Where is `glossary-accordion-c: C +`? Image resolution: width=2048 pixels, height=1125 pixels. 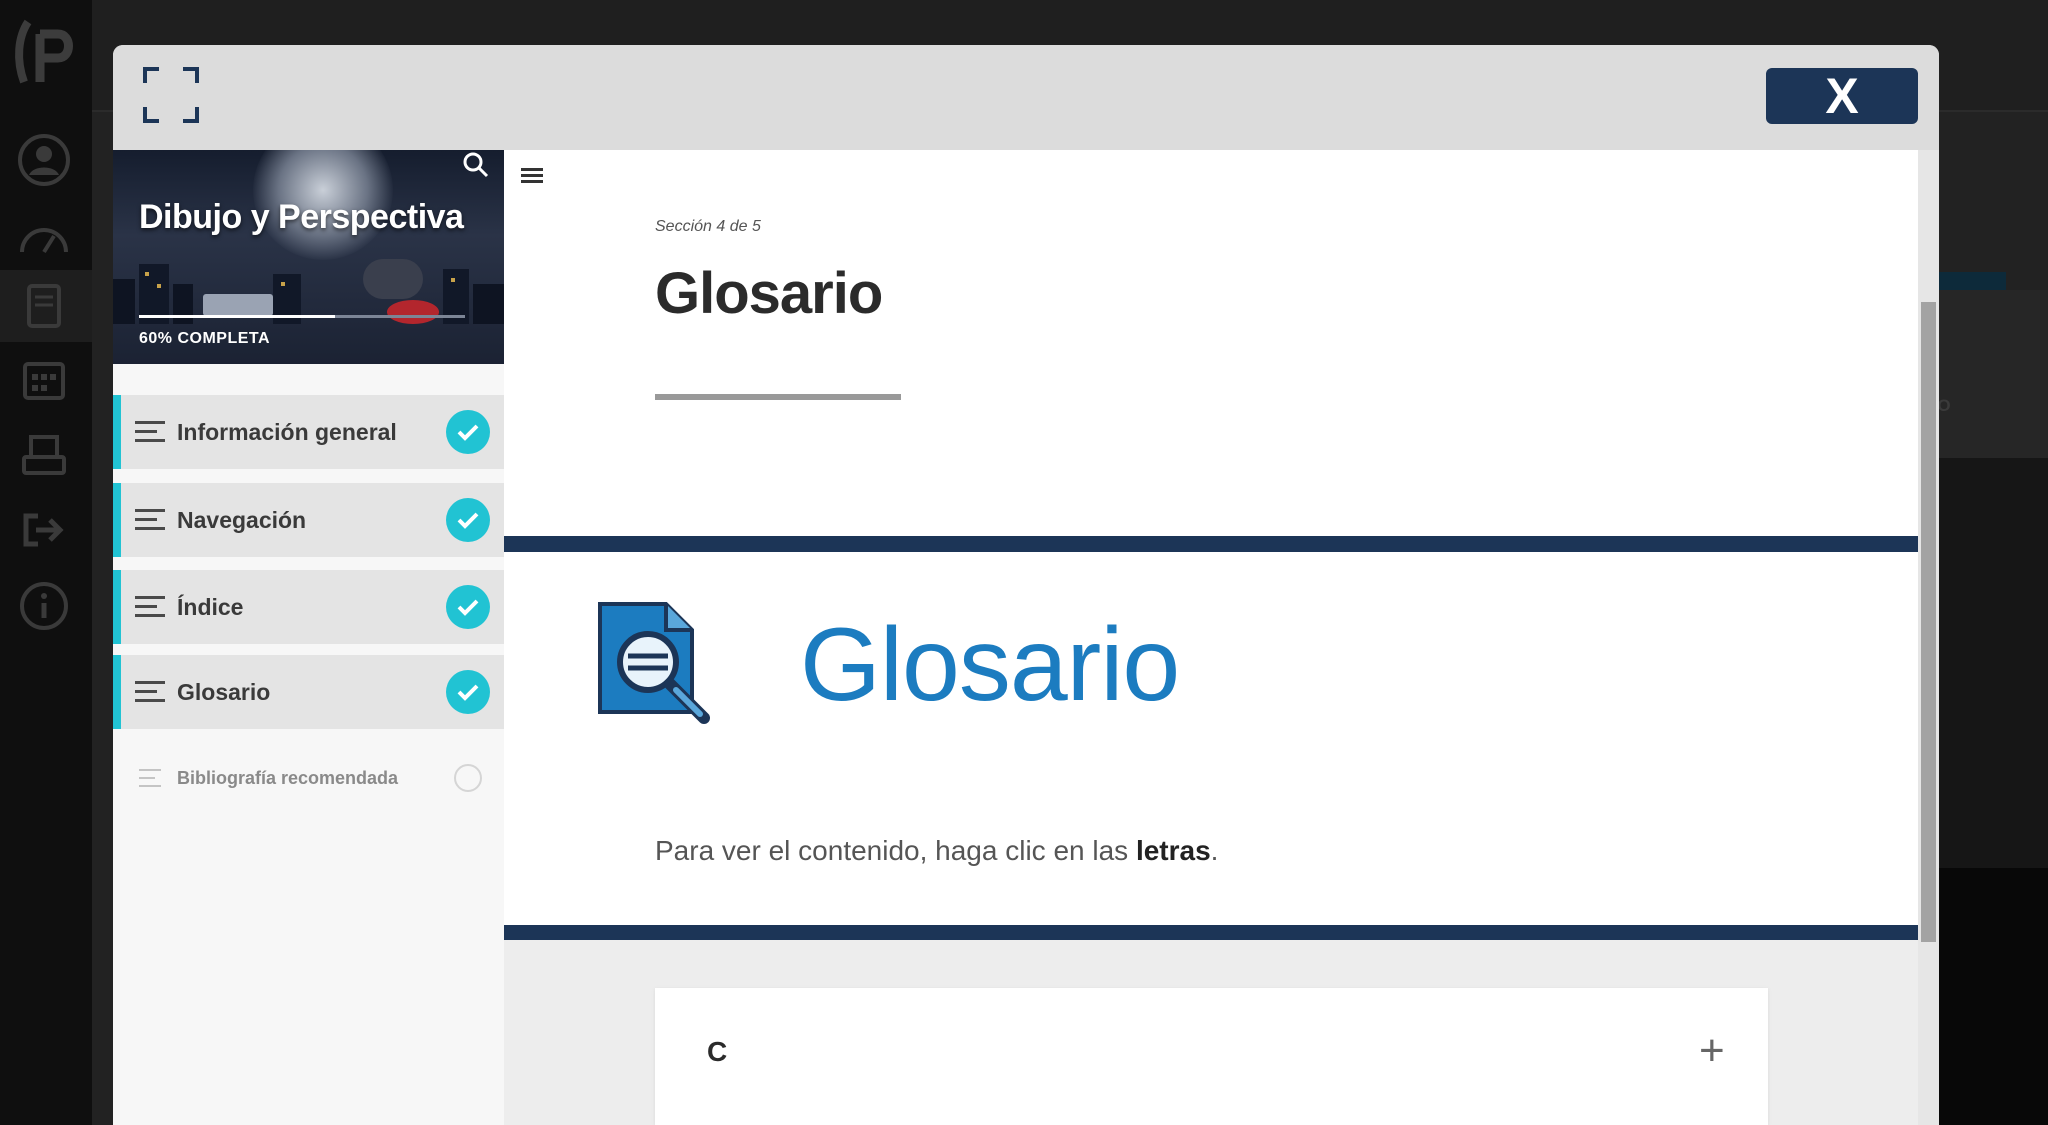
glossary-accordion-c: C + is located at coordinates (1211, 1056).